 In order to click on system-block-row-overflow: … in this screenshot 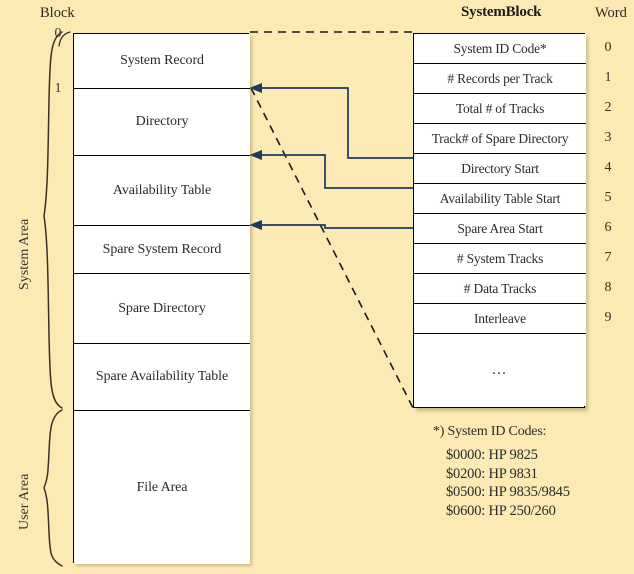, I will do `click(500, 370)`.